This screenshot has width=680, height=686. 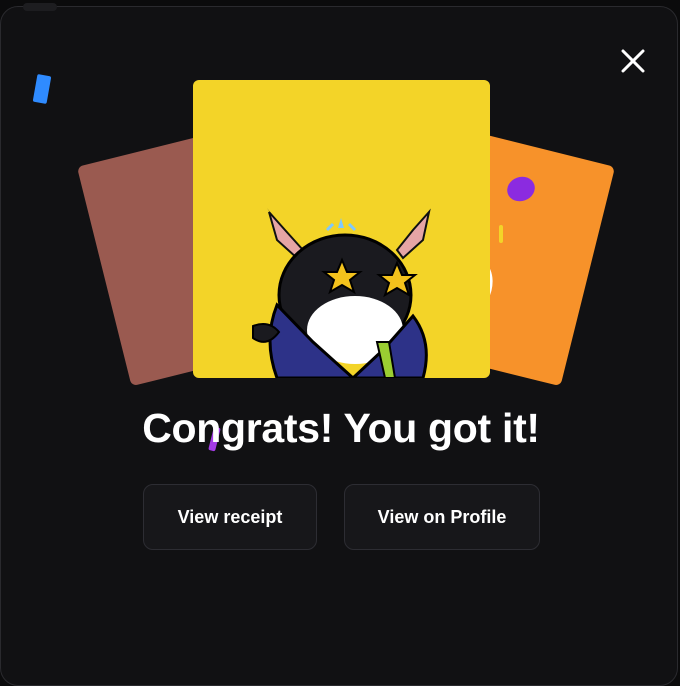 I want to click on congrats-headline: Congrats! You got it!, so click(x=341, y=428).